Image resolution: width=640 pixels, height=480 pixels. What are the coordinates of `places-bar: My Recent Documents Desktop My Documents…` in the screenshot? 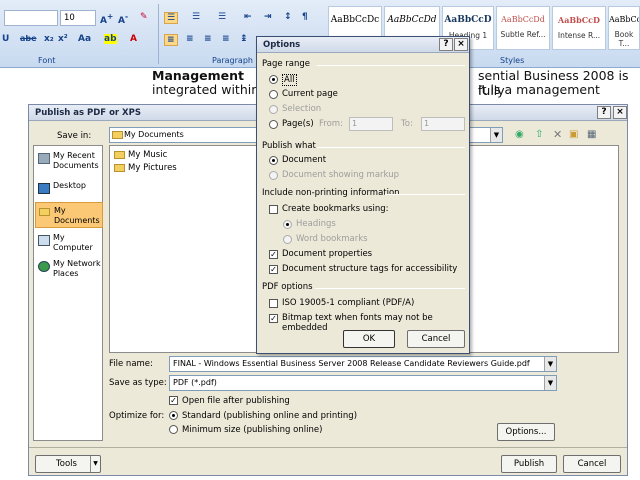 It's located at (68, 293).